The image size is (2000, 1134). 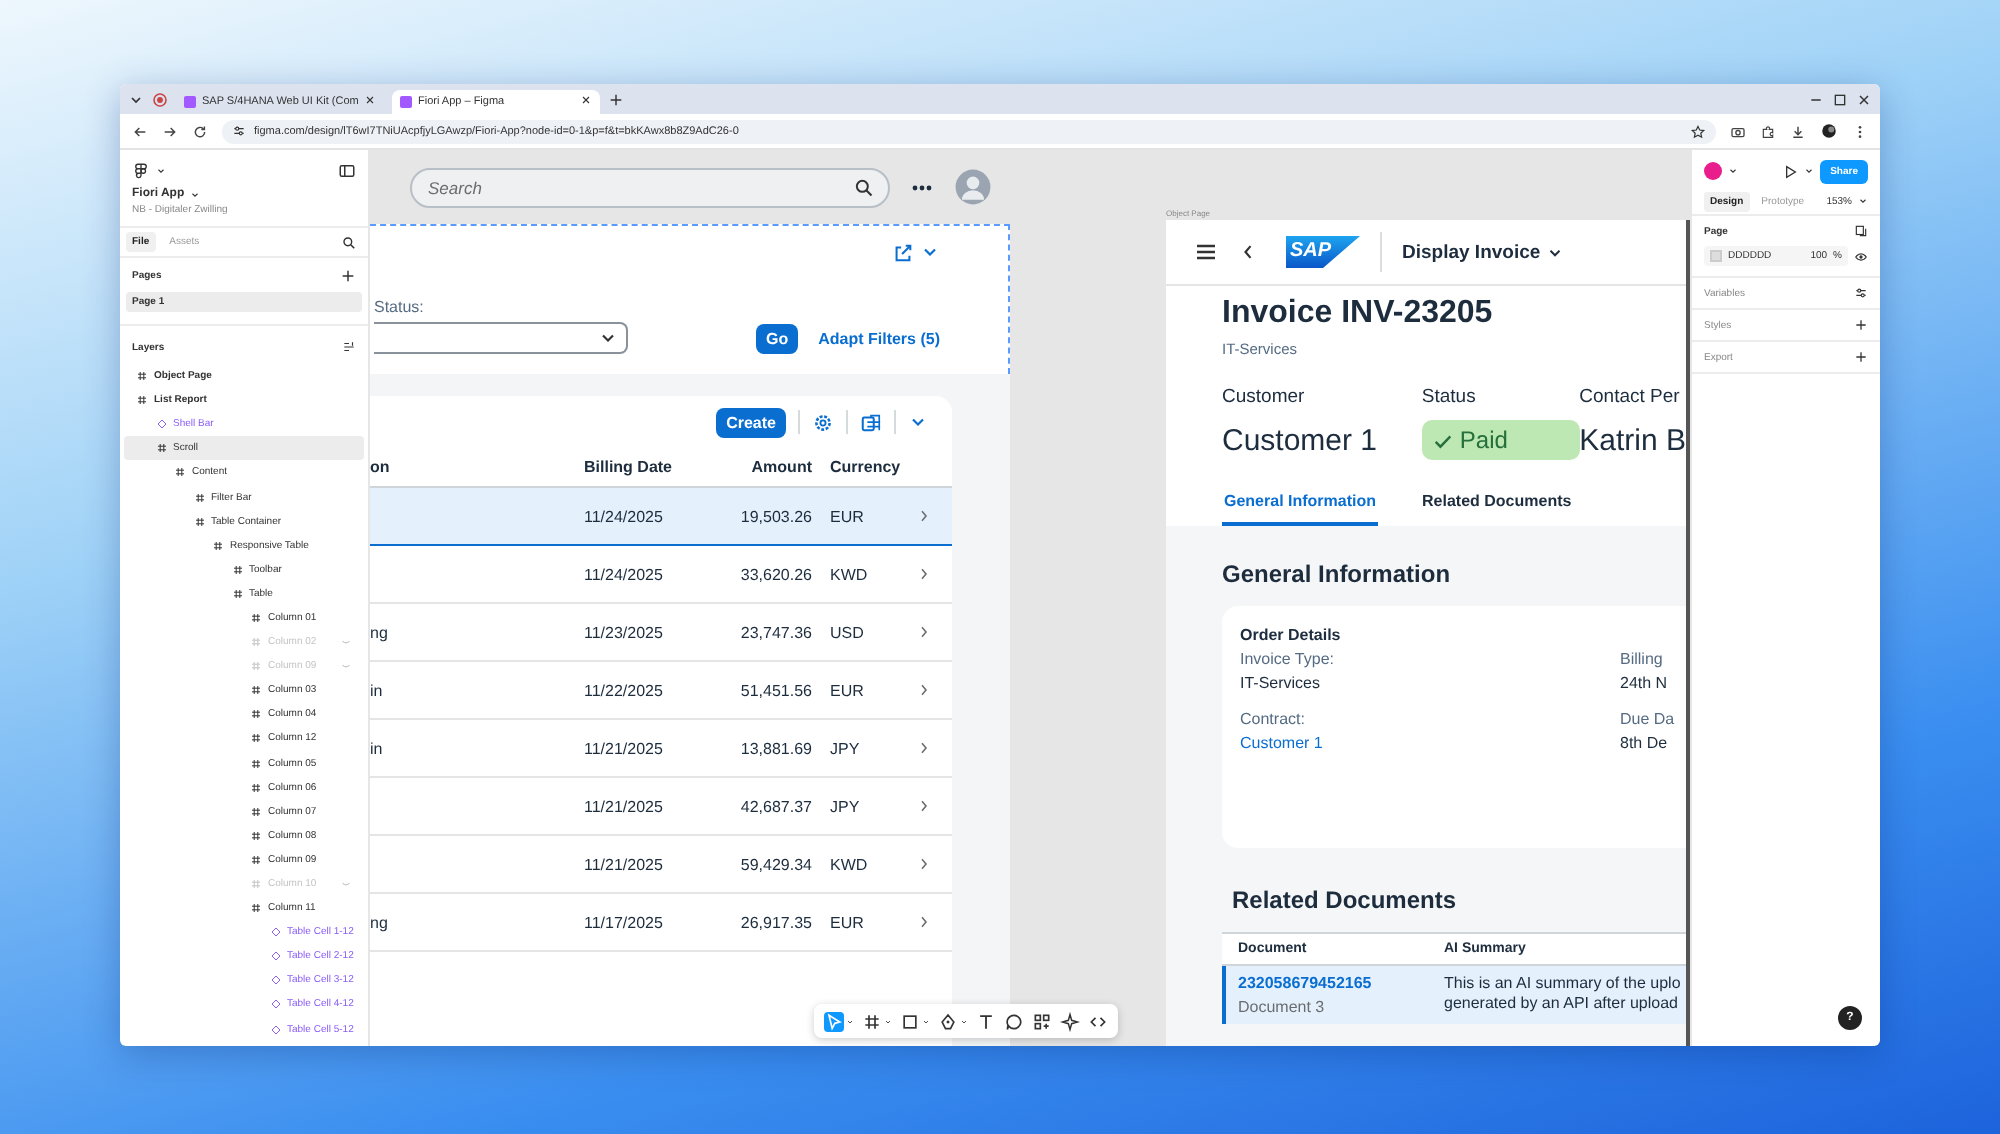 What do you see at coordinates (1563, 995) in the screenshot?
I see `ai-summary-text: This is an AI summary of the uplo generated by an API after upload` at bounding box center [1563, 995].